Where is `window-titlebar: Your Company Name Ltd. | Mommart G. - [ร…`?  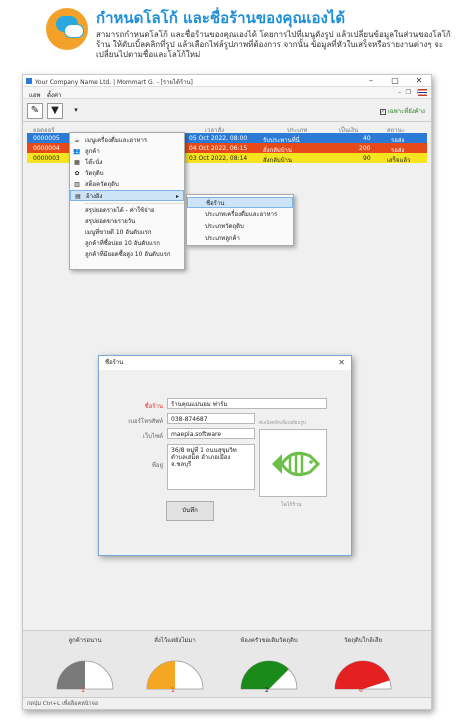
window-titlebar: Your Company Name Ltd. | Mommart G. - [ร… is located at coordinates (227, 81).